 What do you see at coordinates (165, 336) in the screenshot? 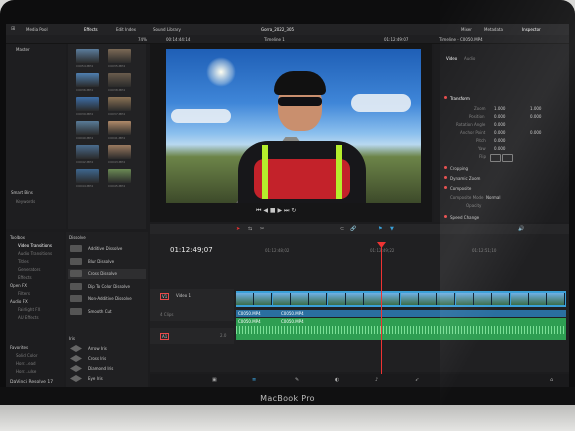
I see `a1-tag: A1` at bounding box center [165, 336].